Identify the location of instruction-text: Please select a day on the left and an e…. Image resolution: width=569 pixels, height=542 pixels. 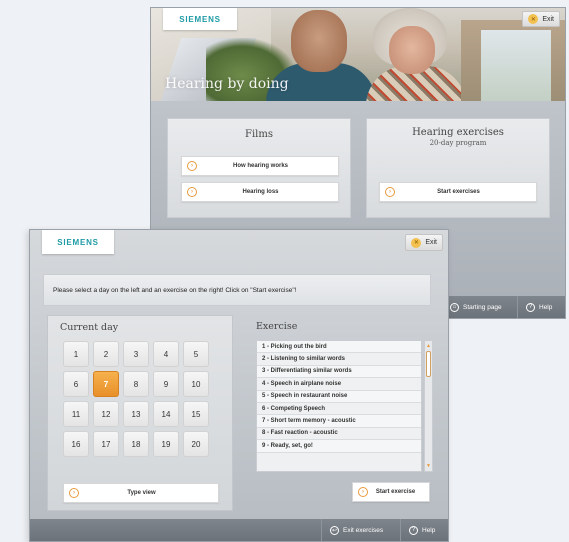
(175, 290).